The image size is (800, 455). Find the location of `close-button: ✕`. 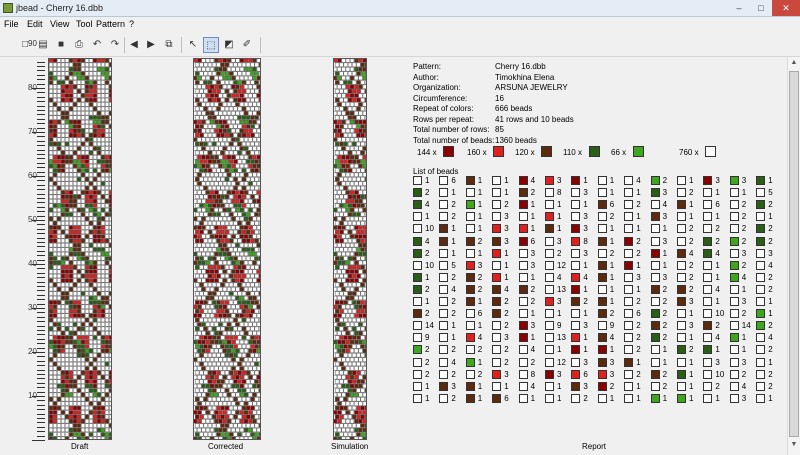

close-button: ✕ is located at coordinates (786, 8).